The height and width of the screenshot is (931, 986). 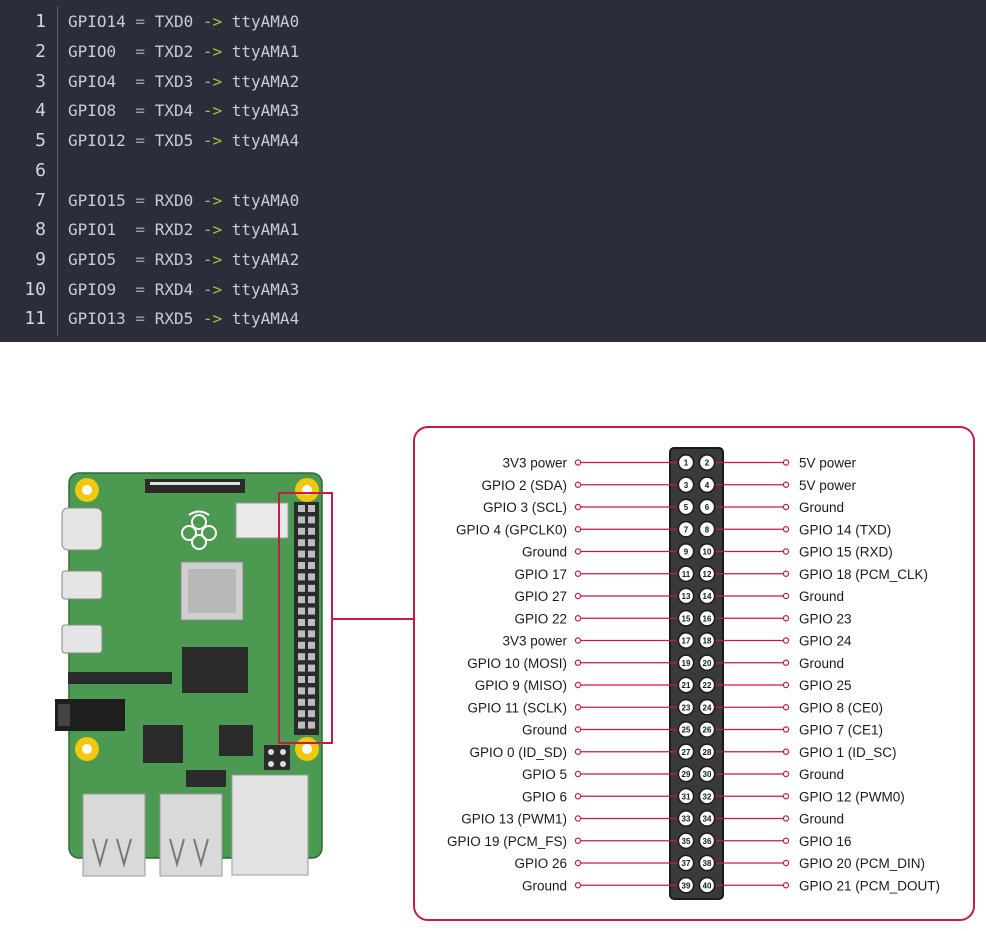 I want to click on pin-number: 15, so click(x=686, y=618).